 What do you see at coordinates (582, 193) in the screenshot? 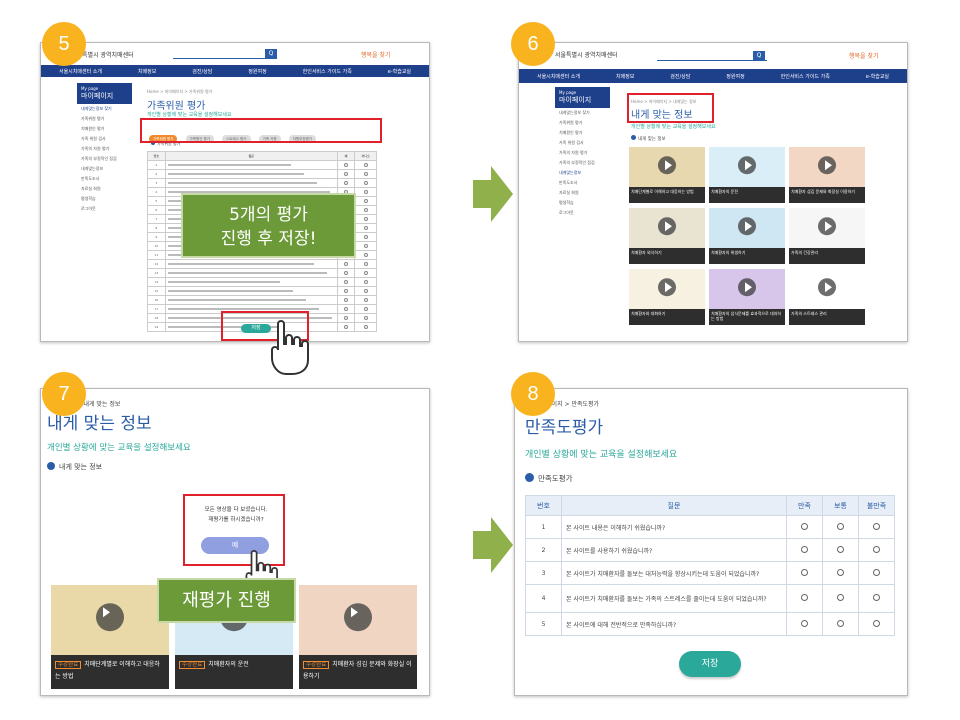
I see `sidebar-item: 자료실 회원` at bounding box center [582, 193].